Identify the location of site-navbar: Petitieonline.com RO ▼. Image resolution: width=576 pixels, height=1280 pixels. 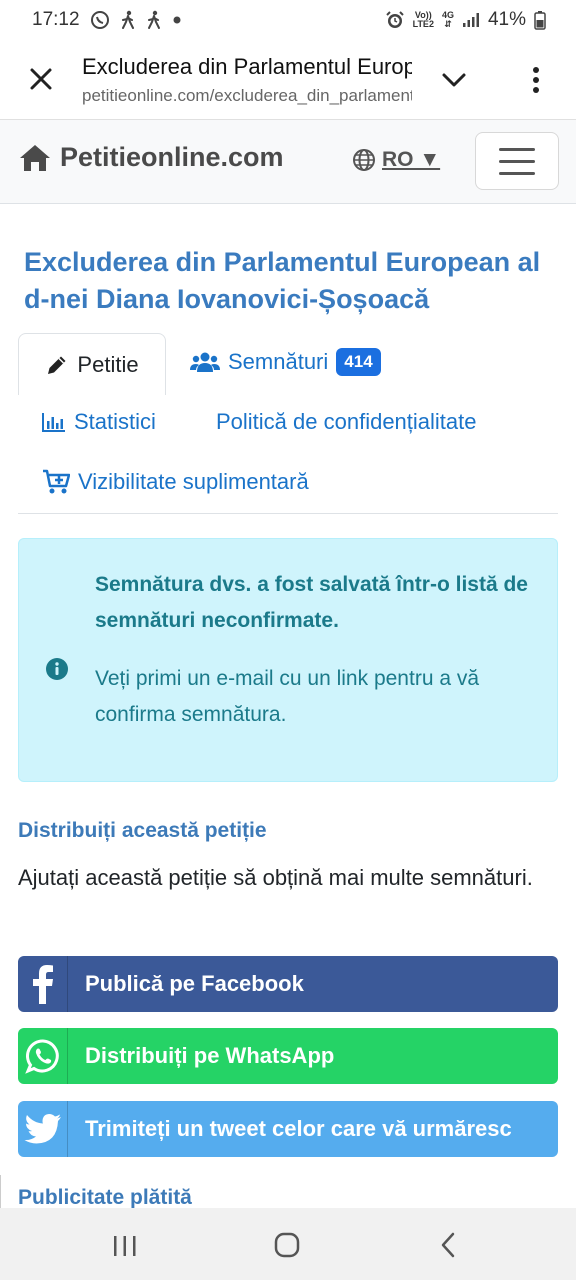
(288, 162).